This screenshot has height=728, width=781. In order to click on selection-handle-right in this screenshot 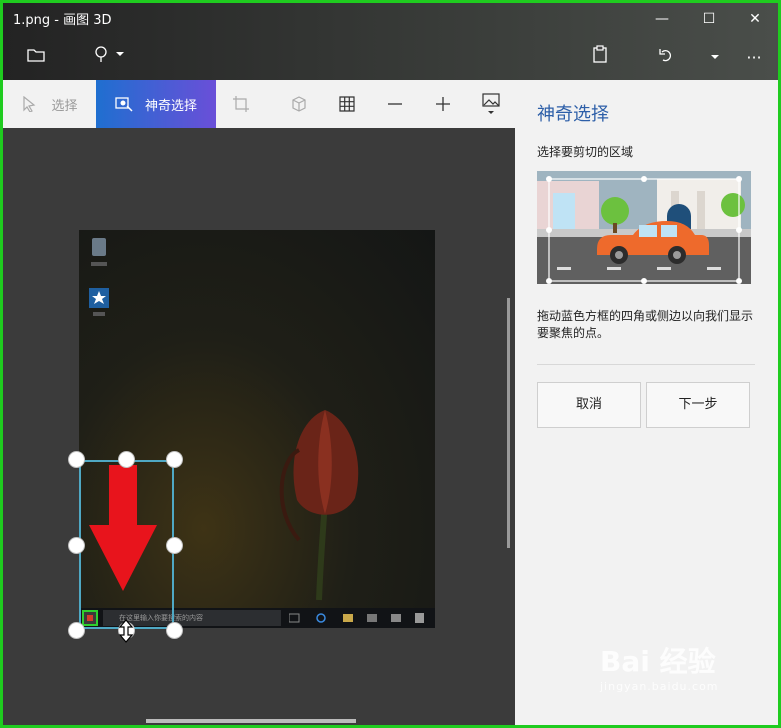, I will do `click(174, 545)`.